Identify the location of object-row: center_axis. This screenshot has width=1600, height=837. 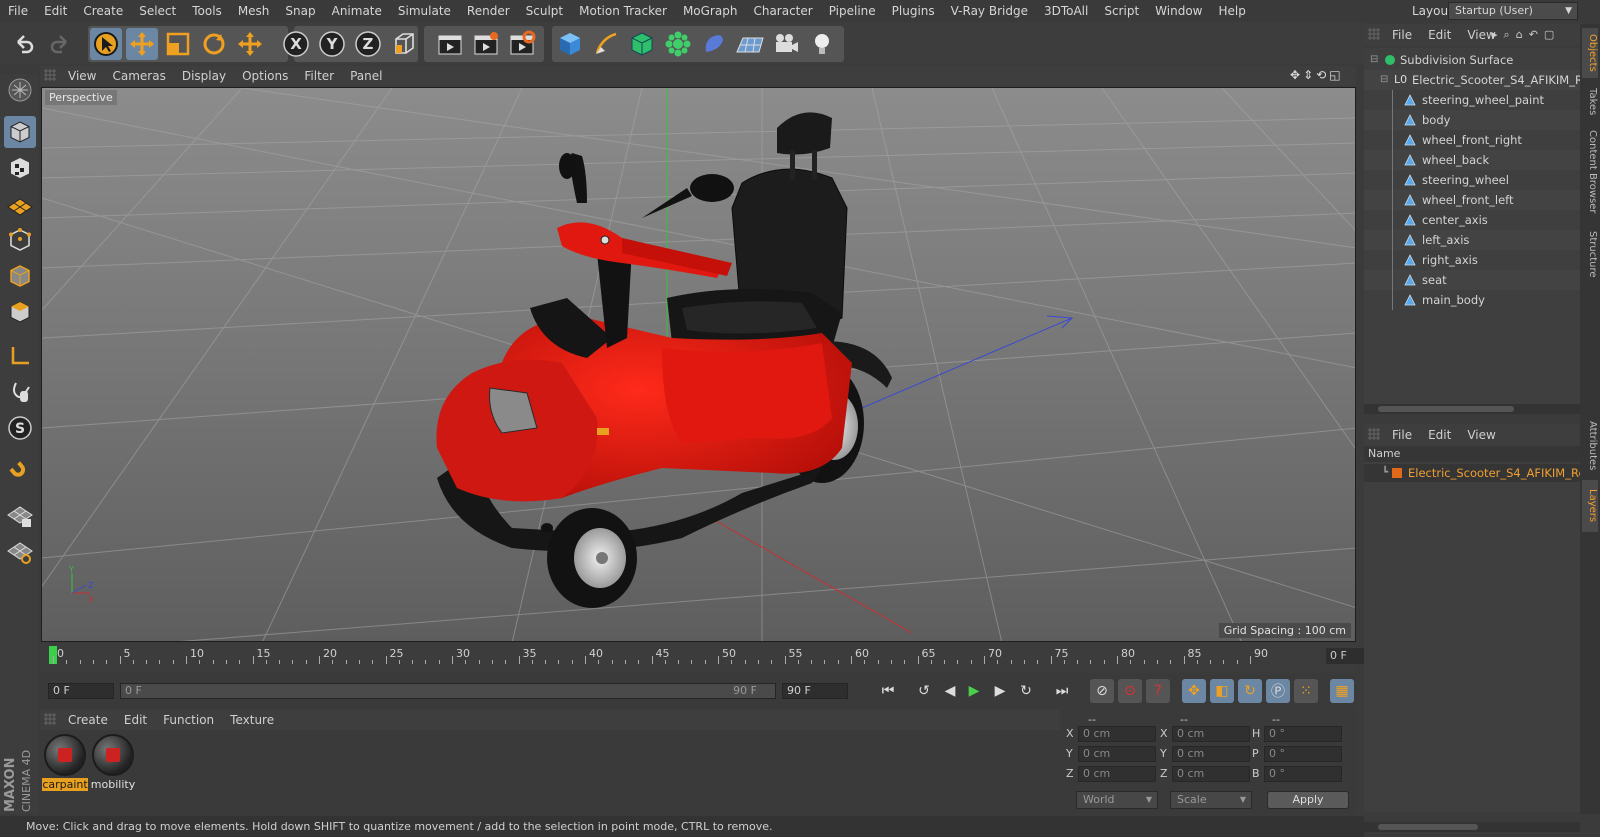
(1472, 220).